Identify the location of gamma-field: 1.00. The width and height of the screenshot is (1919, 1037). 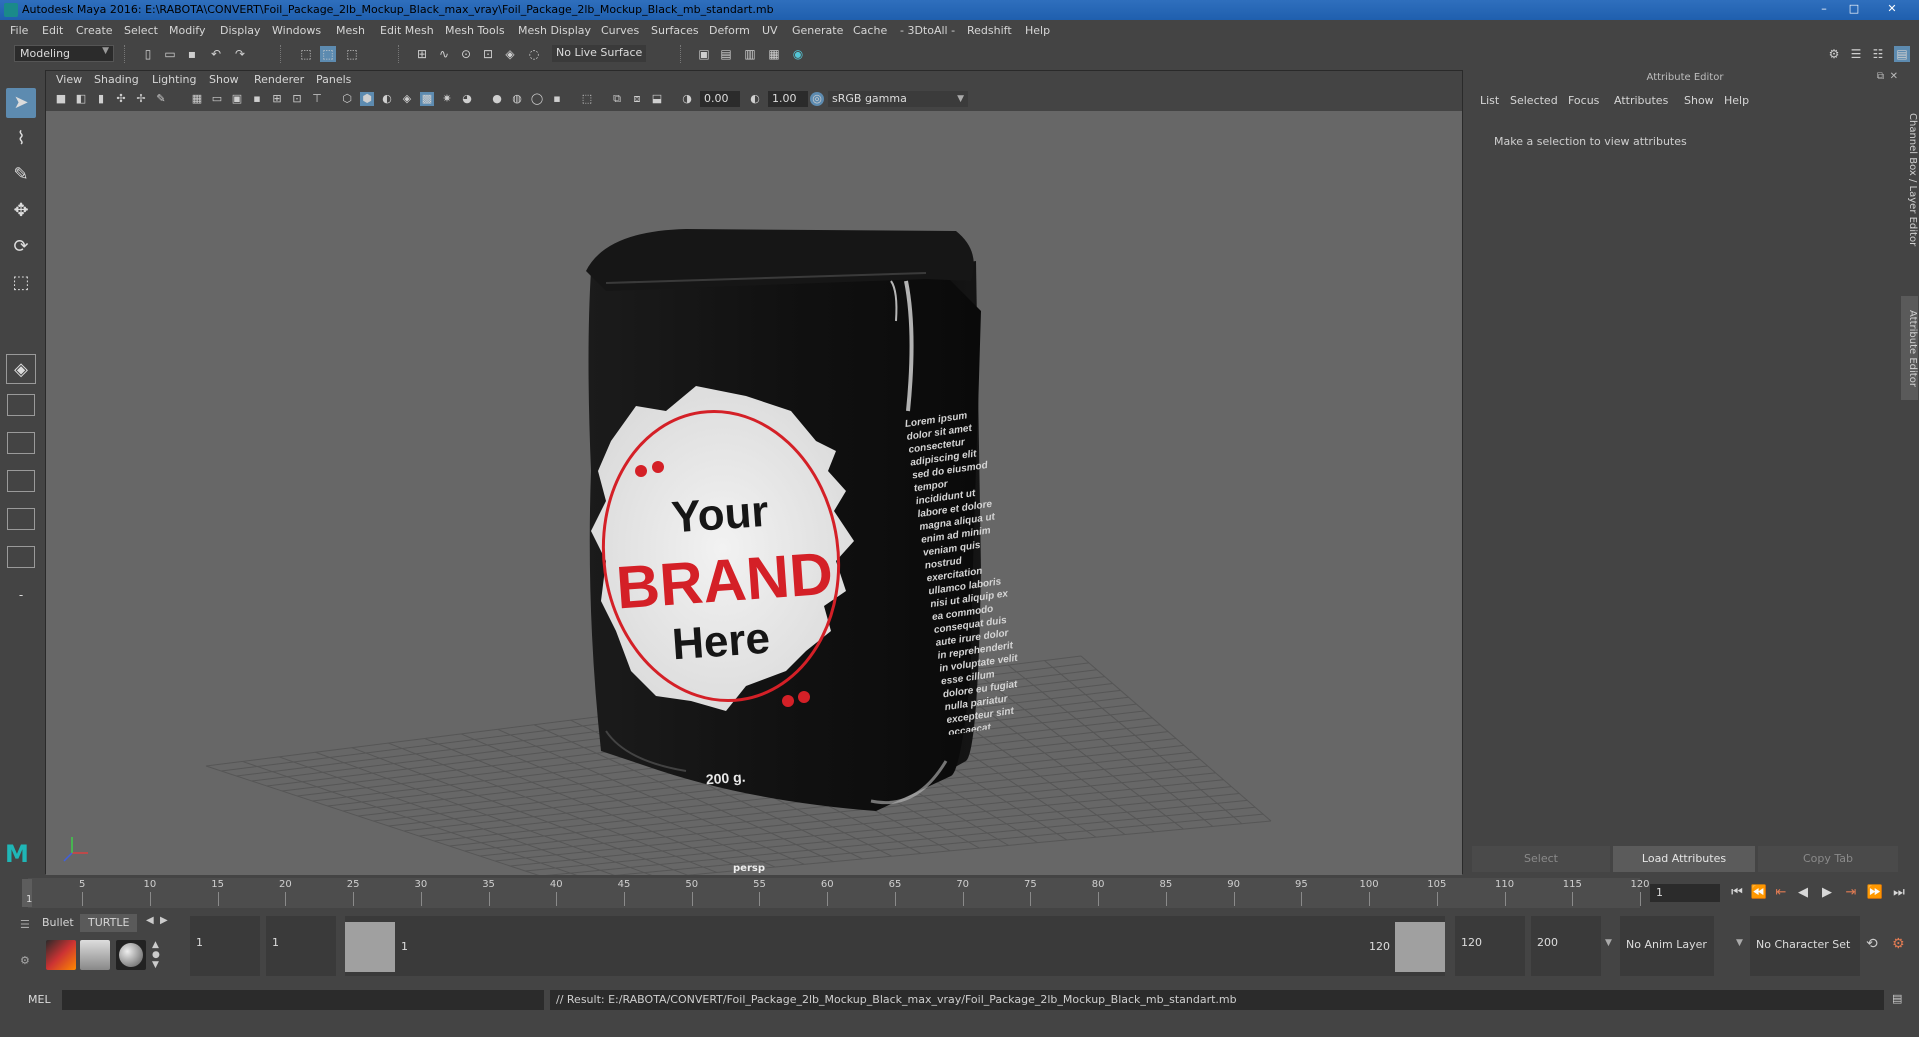
(788, 99).